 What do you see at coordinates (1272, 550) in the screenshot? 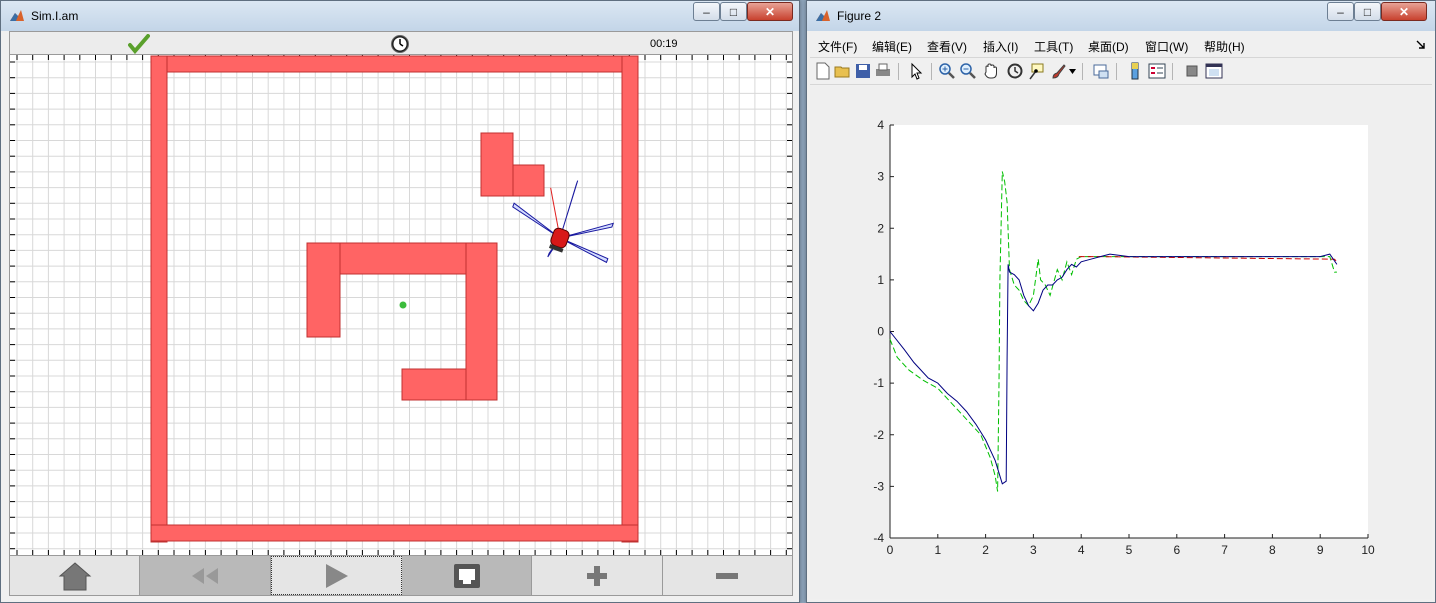
I see `x-tick-label: 8` at bounding box center [1272, 550].